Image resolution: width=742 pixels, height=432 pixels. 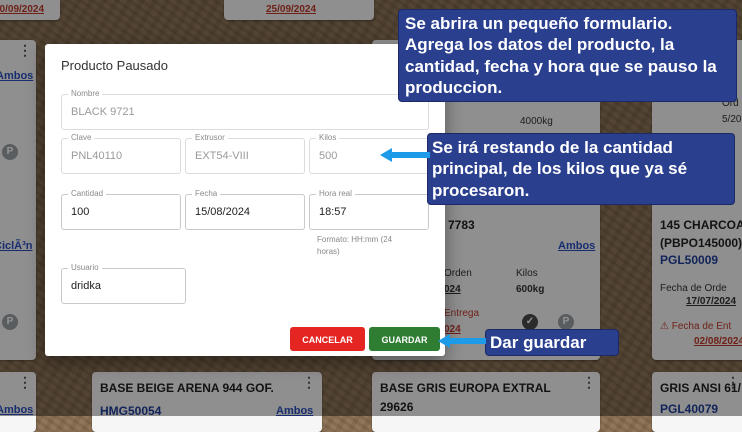 I want to click on fecha-input: Fecha 15/08/2024, so click(x=245, y=209).